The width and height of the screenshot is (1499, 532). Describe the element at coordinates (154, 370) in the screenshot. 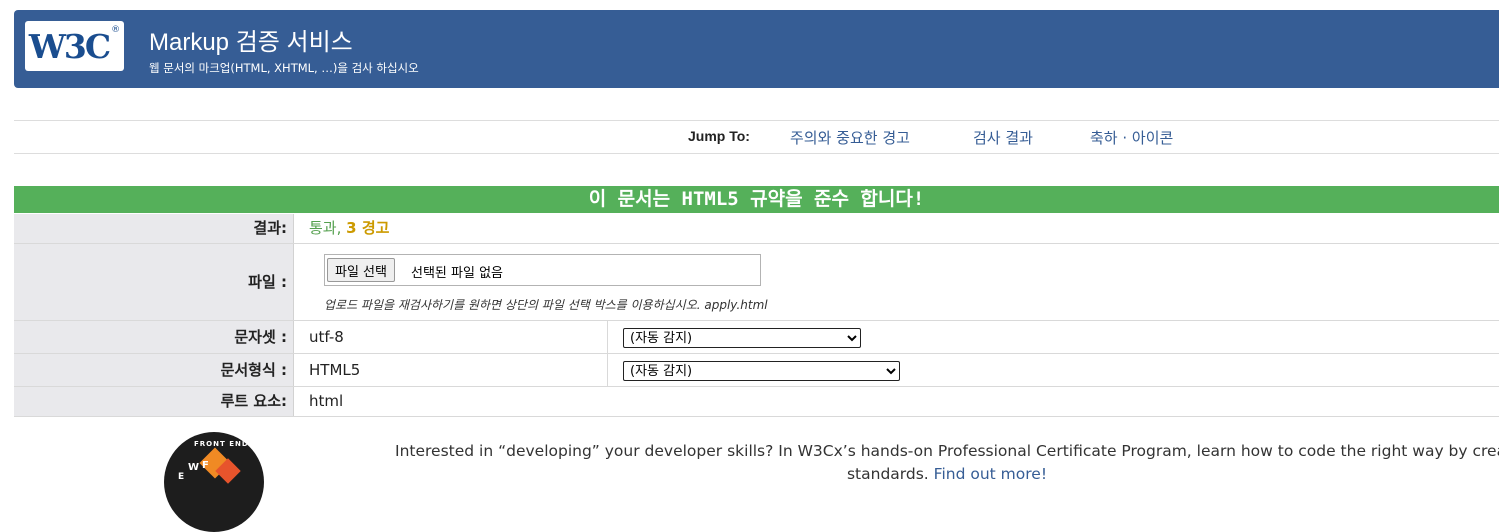

I see `doctype-label: 문서형식 :` at that location.